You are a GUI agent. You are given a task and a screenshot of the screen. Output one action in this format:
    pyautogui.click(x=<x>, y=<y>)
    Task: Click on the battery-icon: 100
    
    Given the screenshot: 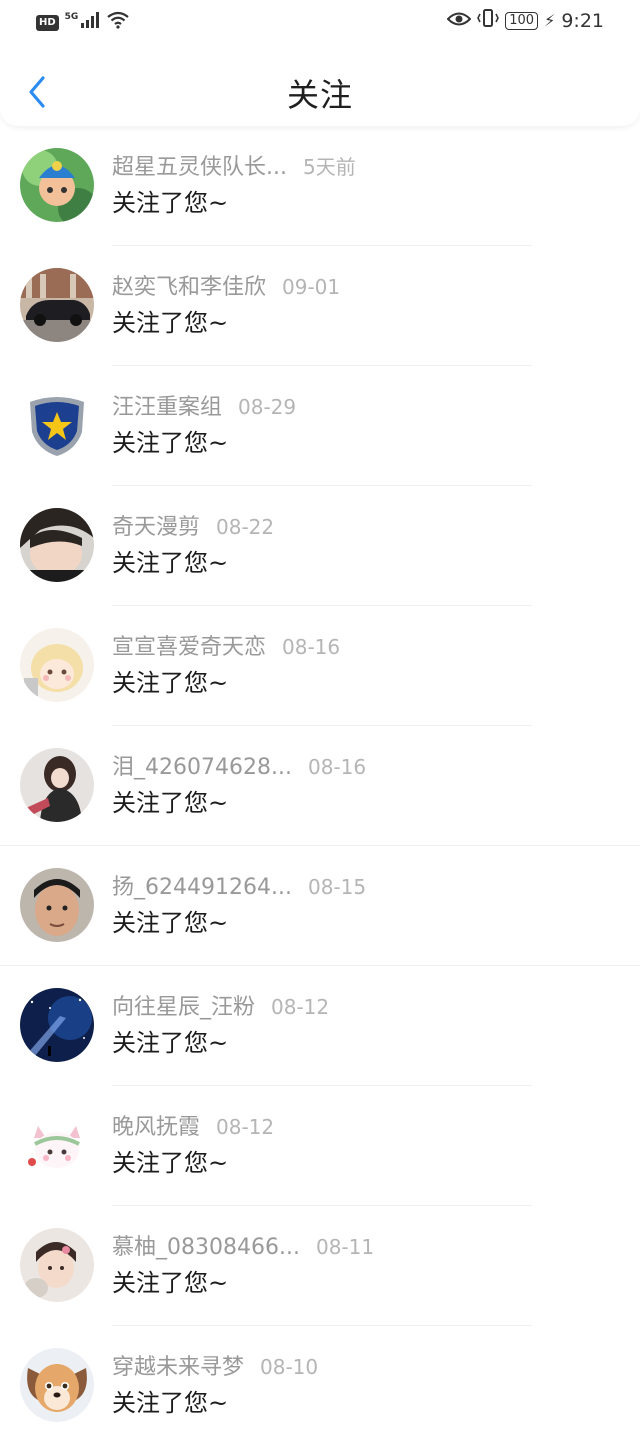 What is the action you would take?
    pyautogui.click(x=522, y=20)
    